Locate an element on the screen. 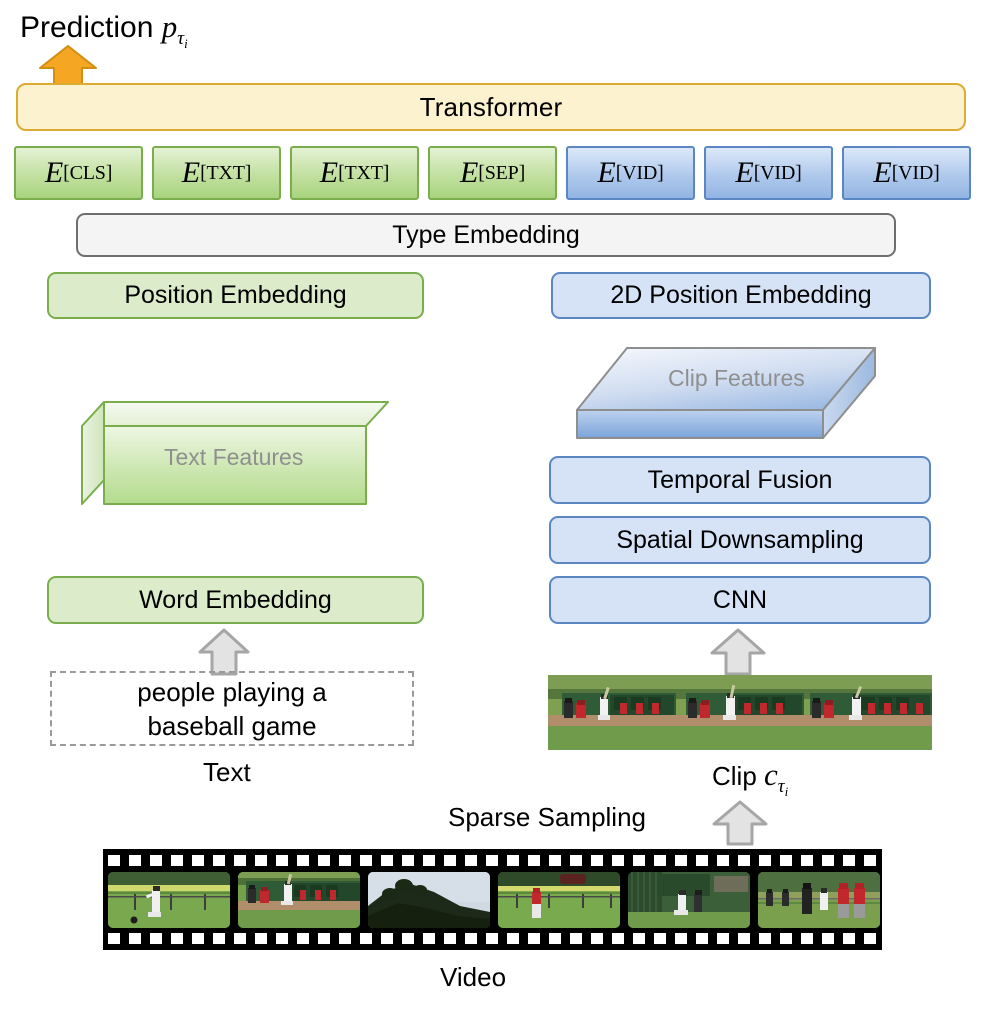  prediction-subsubscript: i is located at coordinates (186, 43).